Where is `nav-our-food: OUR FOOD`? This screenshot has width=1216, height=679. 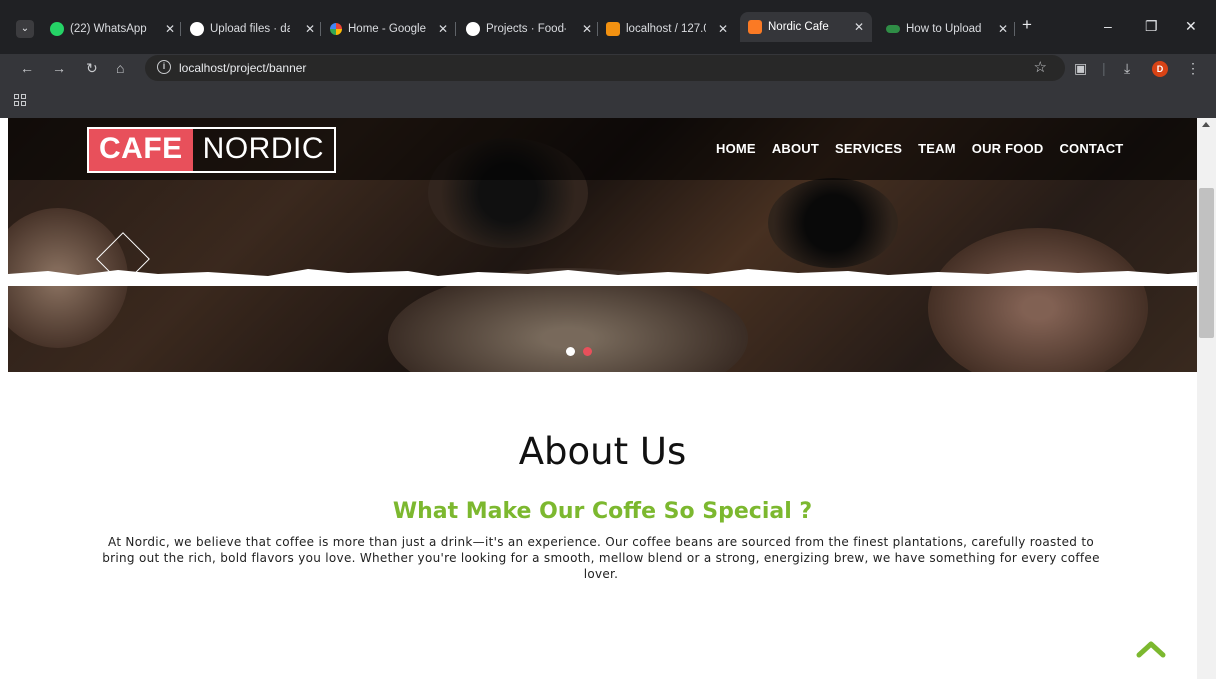
nav-our-food: OUR FOOD is located at coordinates (1008, 148).